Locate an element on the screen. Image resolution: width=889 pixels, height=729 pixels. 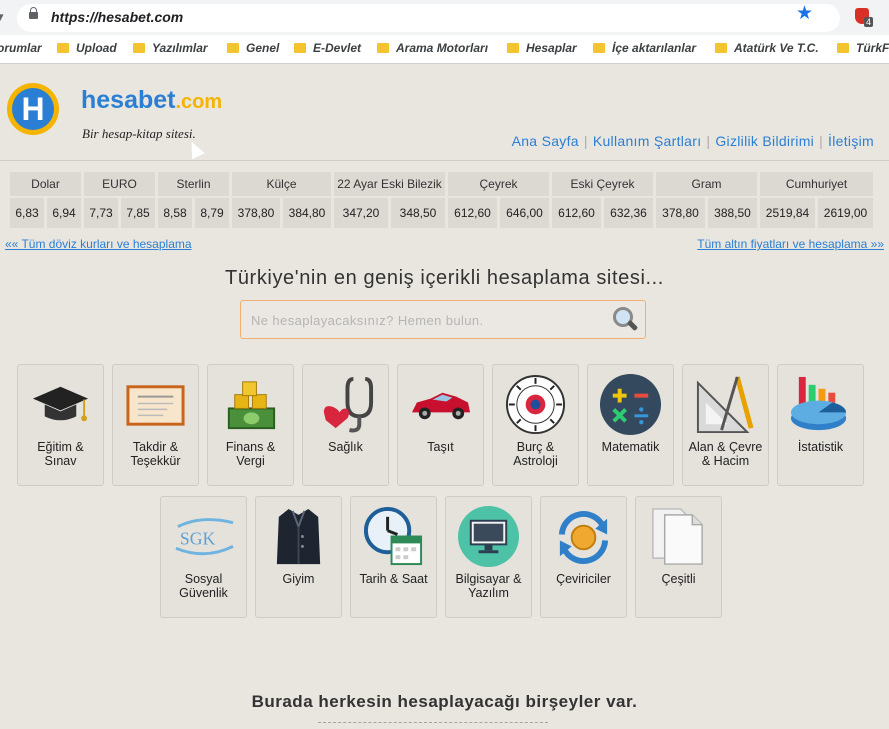
bookmark-label: İçe aktarılanlar is located at coordinates (654, 48).